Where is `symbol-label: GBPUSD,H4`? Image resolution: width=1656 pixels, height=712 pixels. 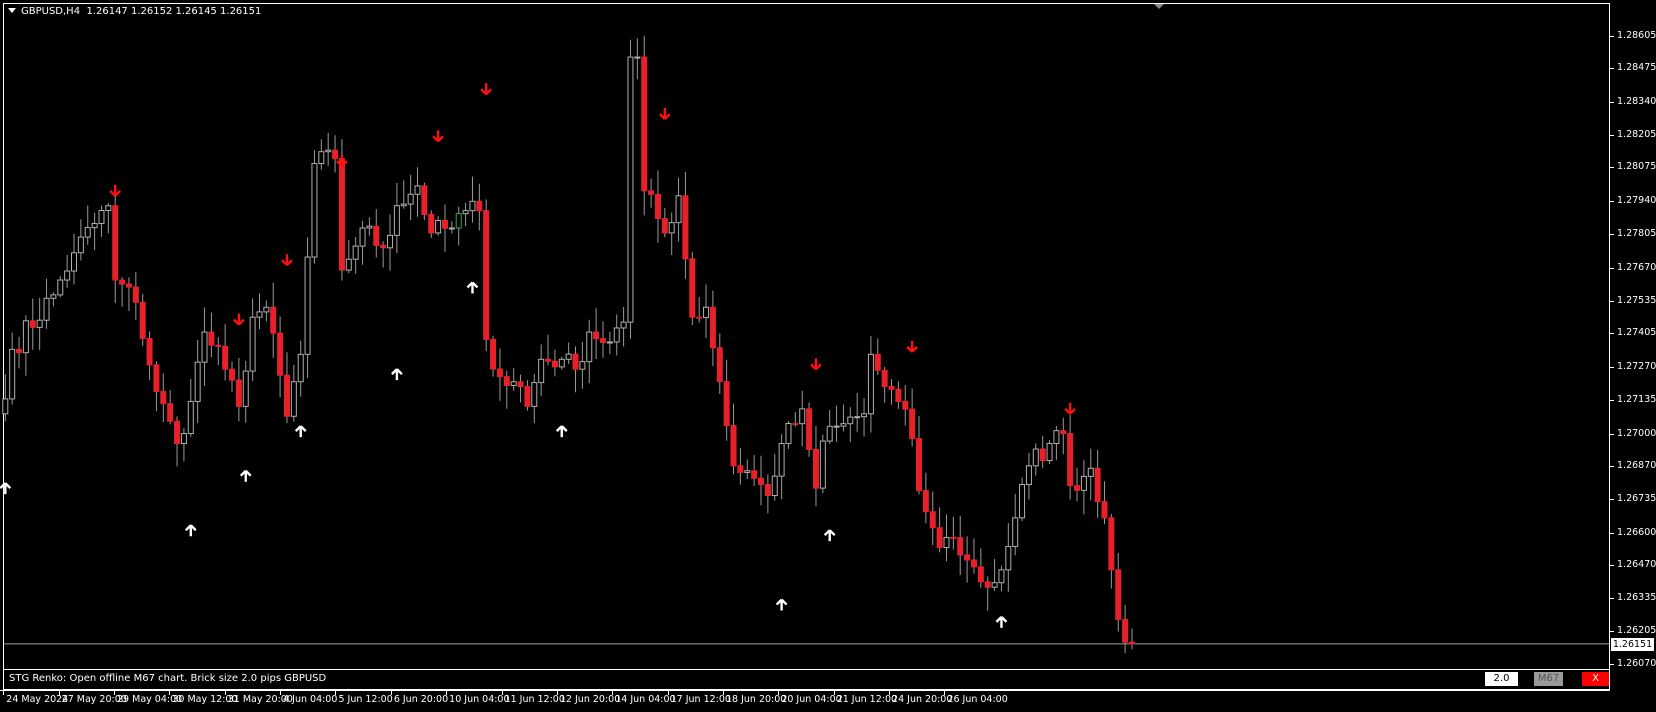
symbol-label: GBPUSD,H4 is located at coordinates (51, 11).